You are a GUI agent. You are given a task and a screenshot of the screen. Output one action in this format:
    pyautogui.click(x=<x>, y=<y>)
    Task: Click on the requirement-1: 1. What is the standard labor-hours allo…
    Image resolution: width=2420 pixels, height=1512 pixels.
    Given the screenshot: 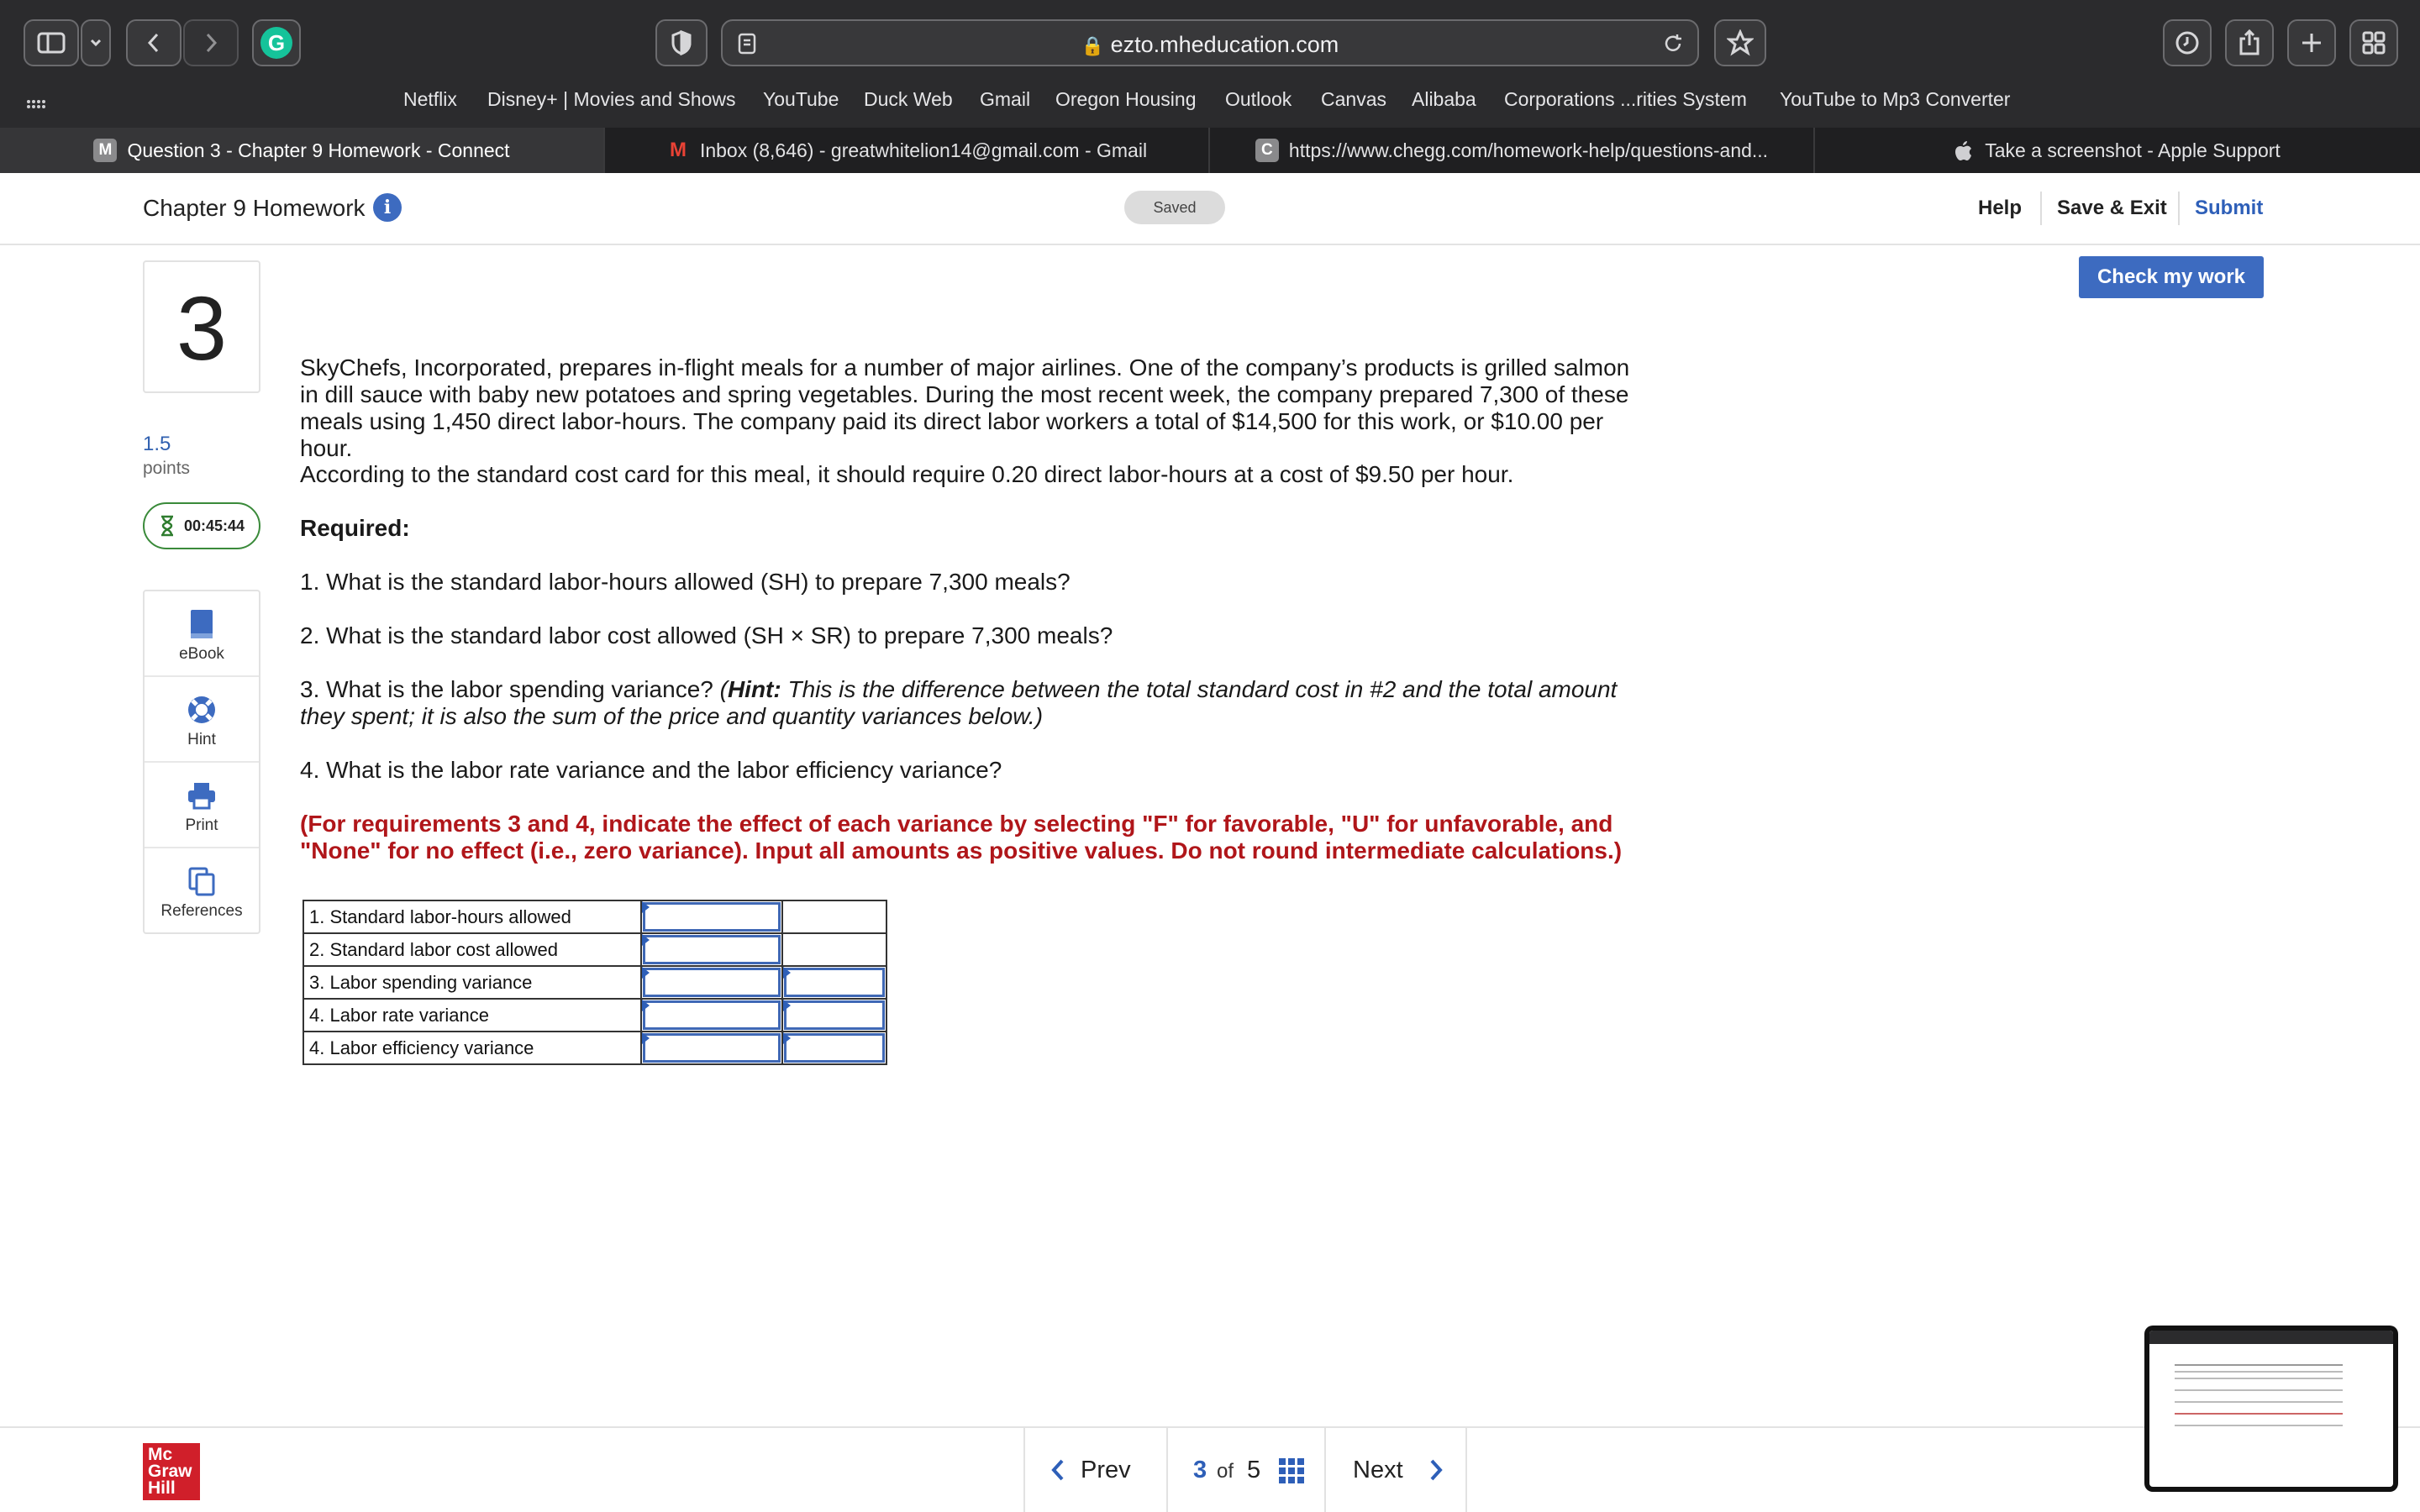 What is the action you would take?
    pyautogui.click(x=686, y=582)
    